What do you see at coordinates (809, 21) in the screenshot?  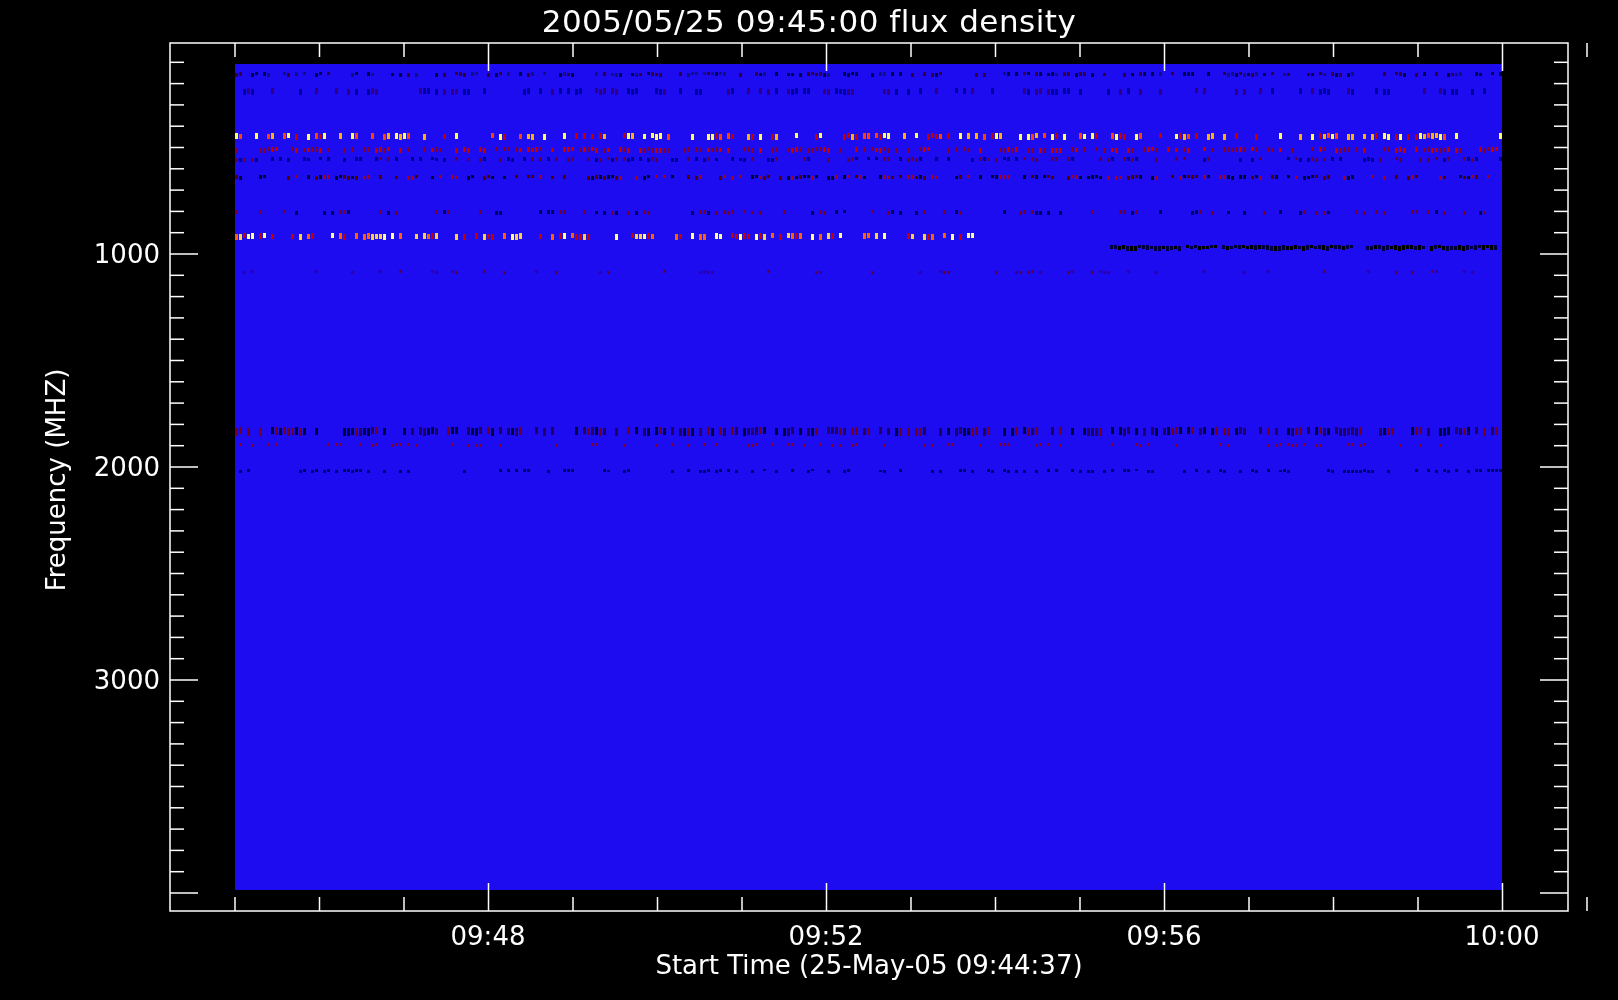 I see `plot-title: 2005/05/25 09:45:00 flux density` at bounding box center [809, 21].